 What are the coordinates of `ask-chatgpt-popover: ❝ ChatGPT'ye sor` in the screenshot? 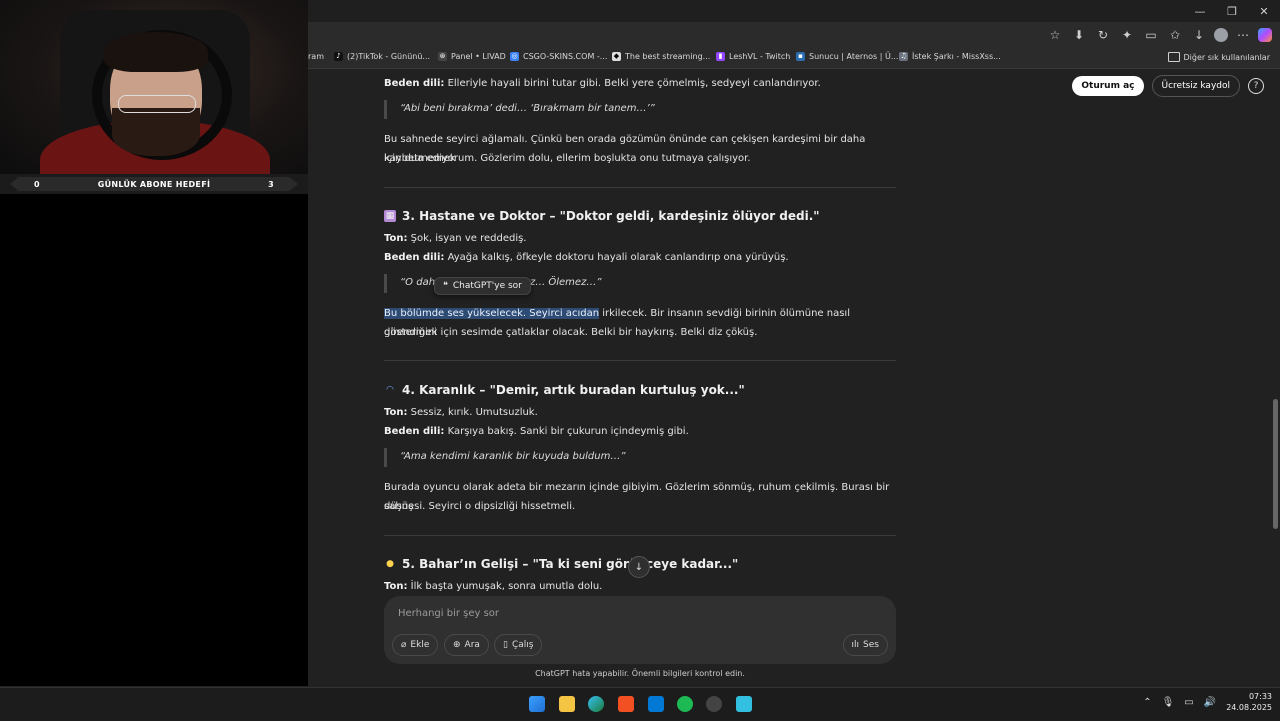 It's located at (482, 286).